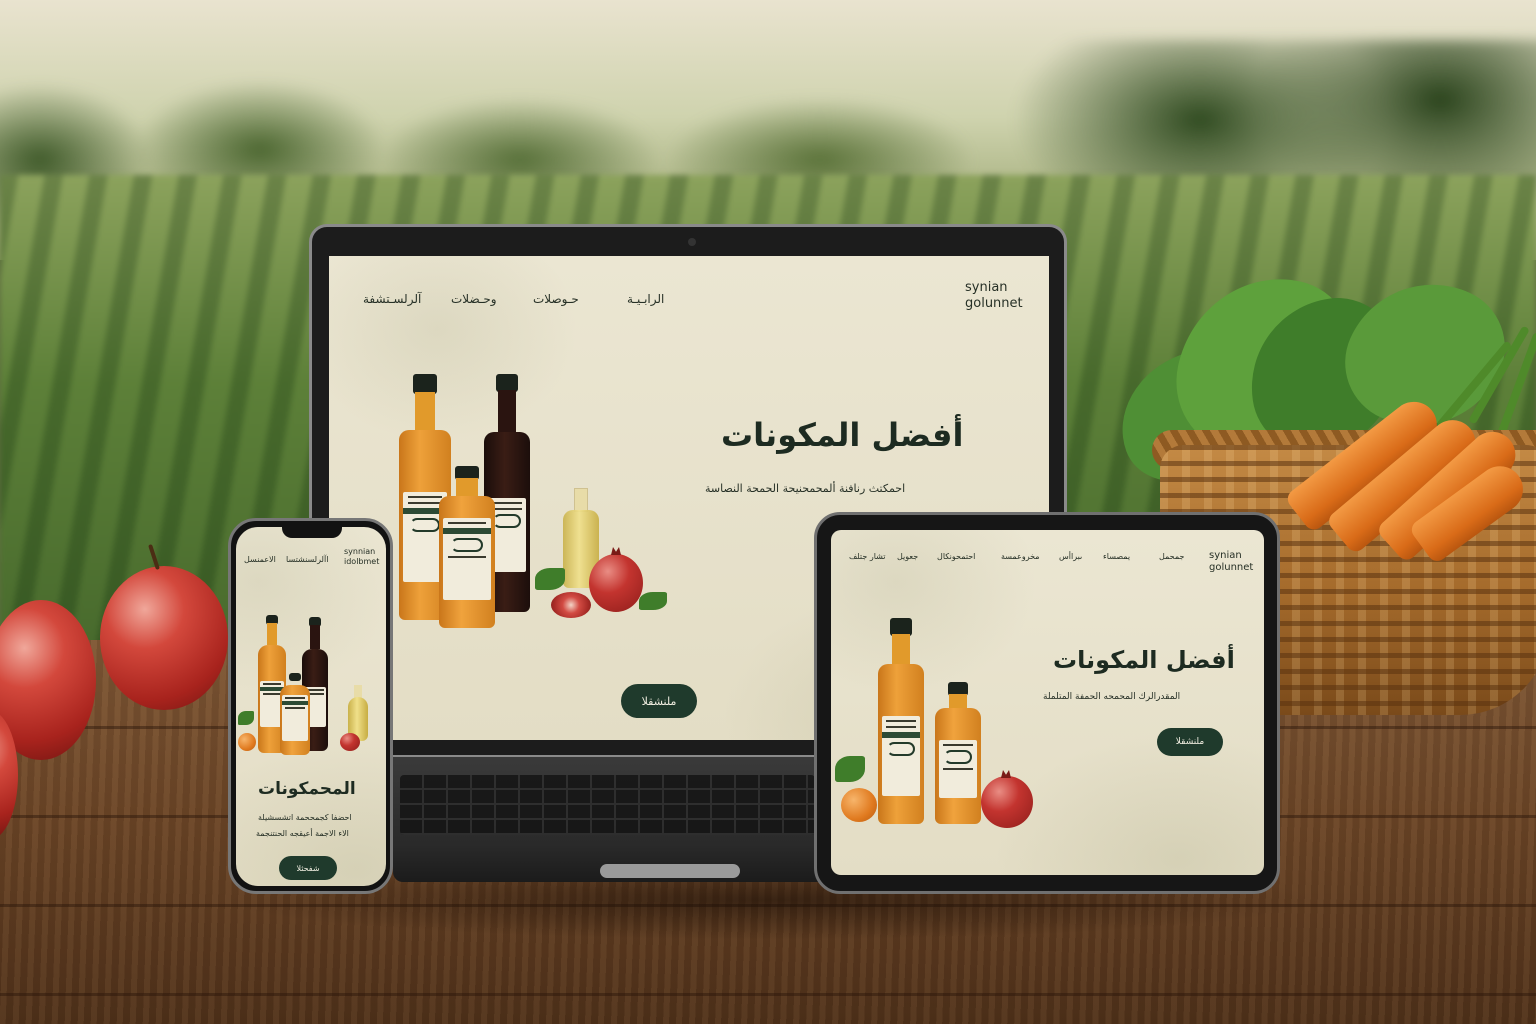  I want to click on hero-title: أفضل المكونات, so click(842, 435).